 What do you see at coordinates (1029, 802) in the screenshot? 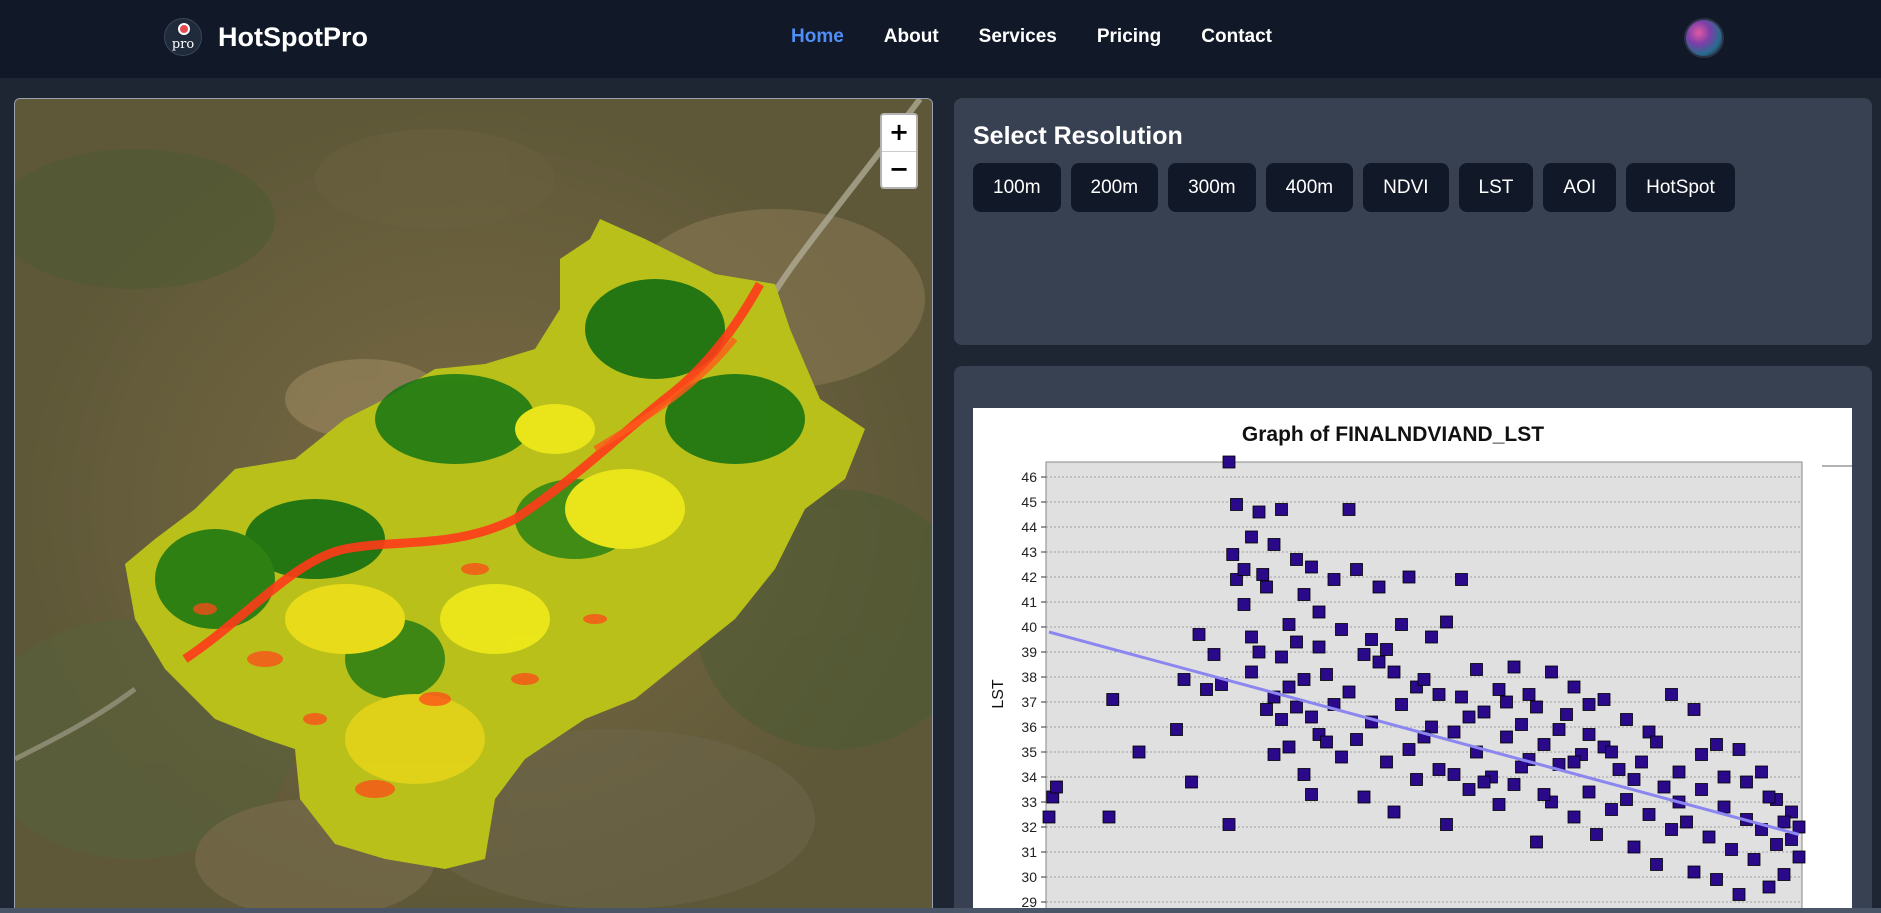
I see `y-tick-label: 33` at bounding box center [1029, 802].